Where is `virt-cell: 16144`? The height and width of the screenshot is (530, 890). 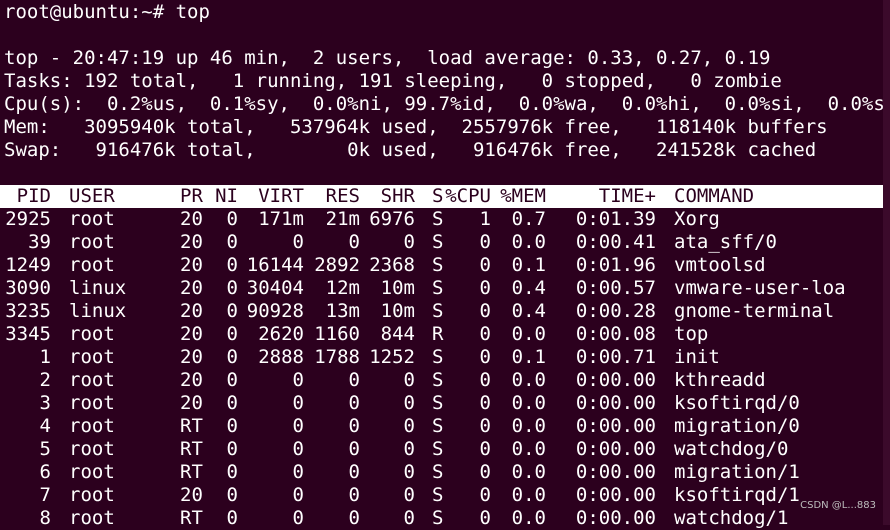 virt-cell: 16144 is located at coordinates (275, 265).